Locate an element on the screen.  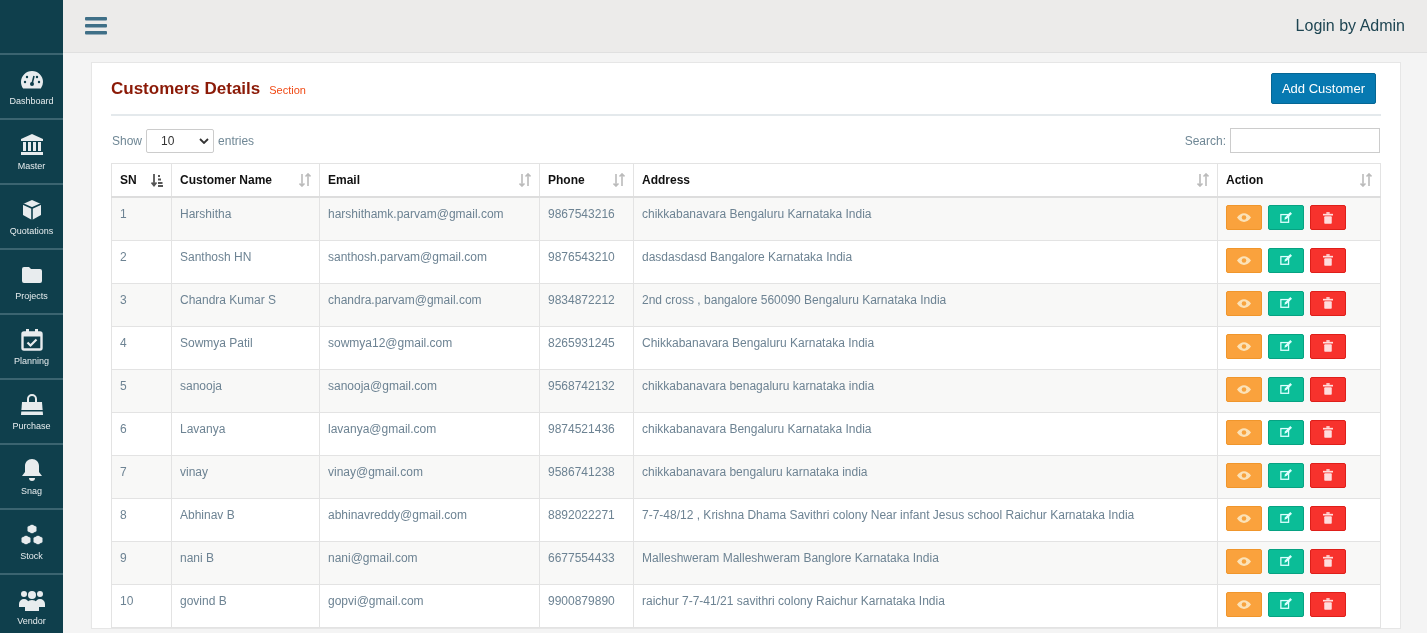
table-cell: Sowmya Patil is located at coordinates (245, 347).